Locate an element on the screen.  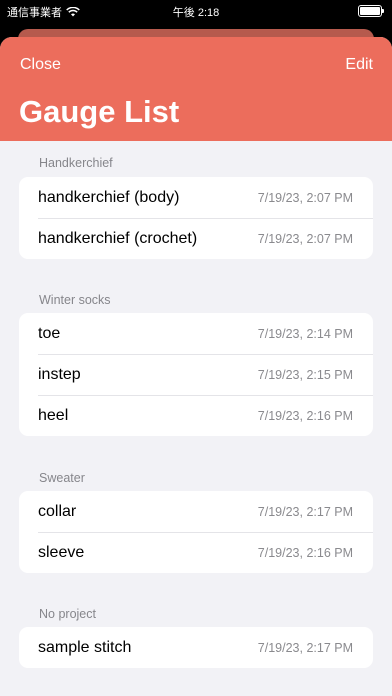
status-time: 午後 2:18 is located at coordinates (196, 13).